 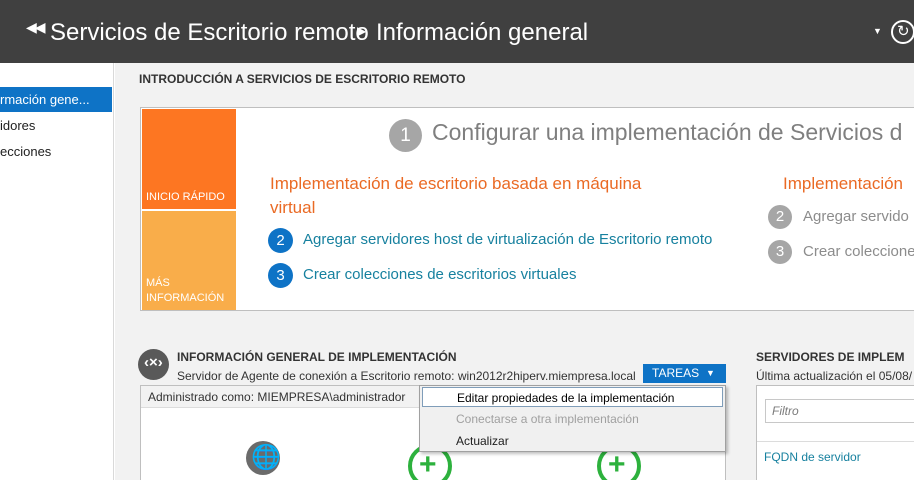 I want to click on filter-input: Filtro, so click(x=839, y=411).